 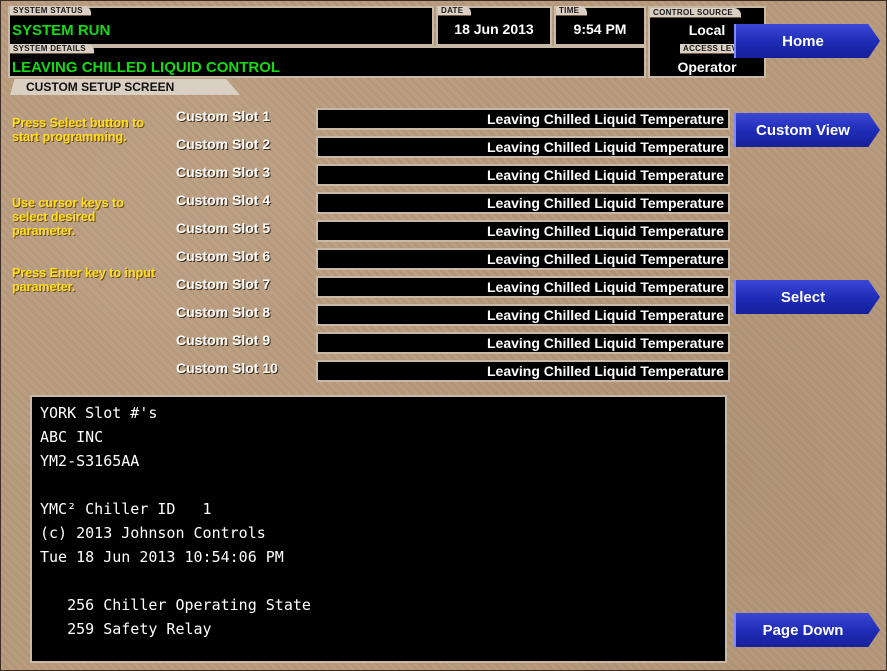 What do you see at coordinates (223, 284) in the screenshot?
I see `slot-label-7: Custom Slot 7` at bounding box center [223, 284].